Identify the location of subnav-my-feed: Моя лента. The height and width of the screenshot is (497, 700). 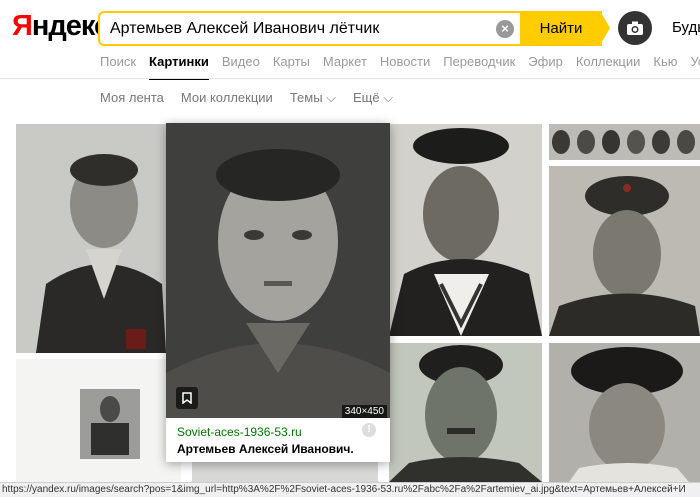
(132, 98).